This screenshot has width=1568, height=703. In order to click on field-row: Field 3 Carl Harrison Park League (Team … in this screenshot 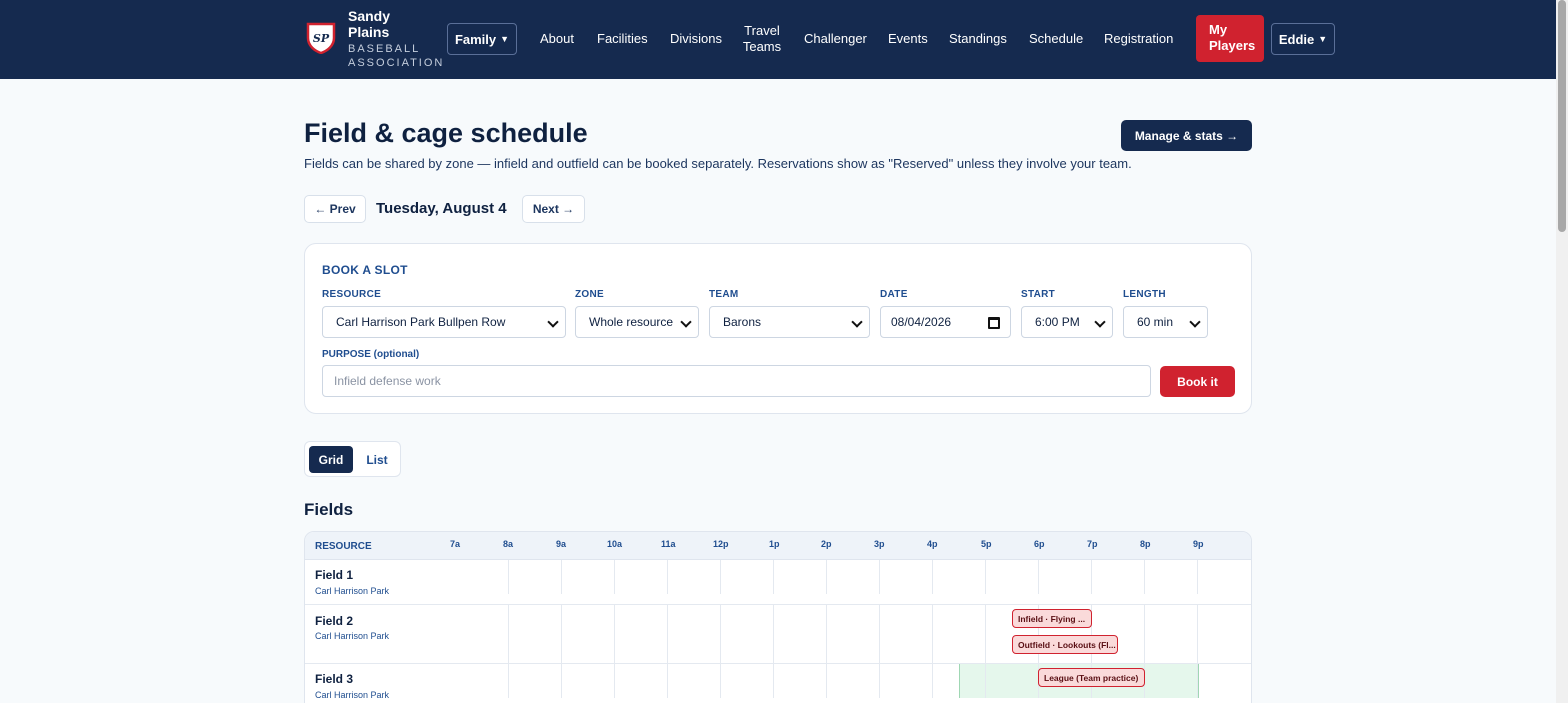, I will do `click(778, 683)`.